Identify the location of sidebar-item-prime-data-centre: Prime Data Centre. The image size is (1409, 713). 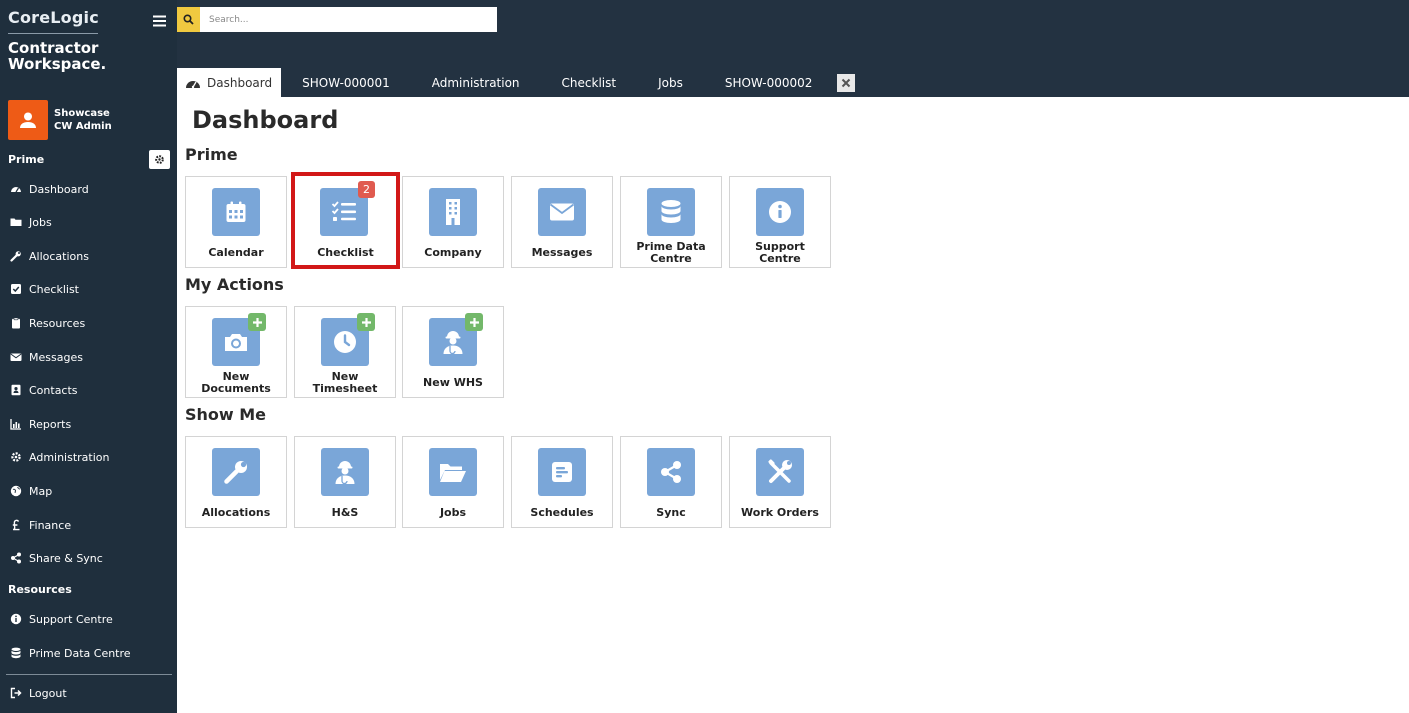
(70, 653).